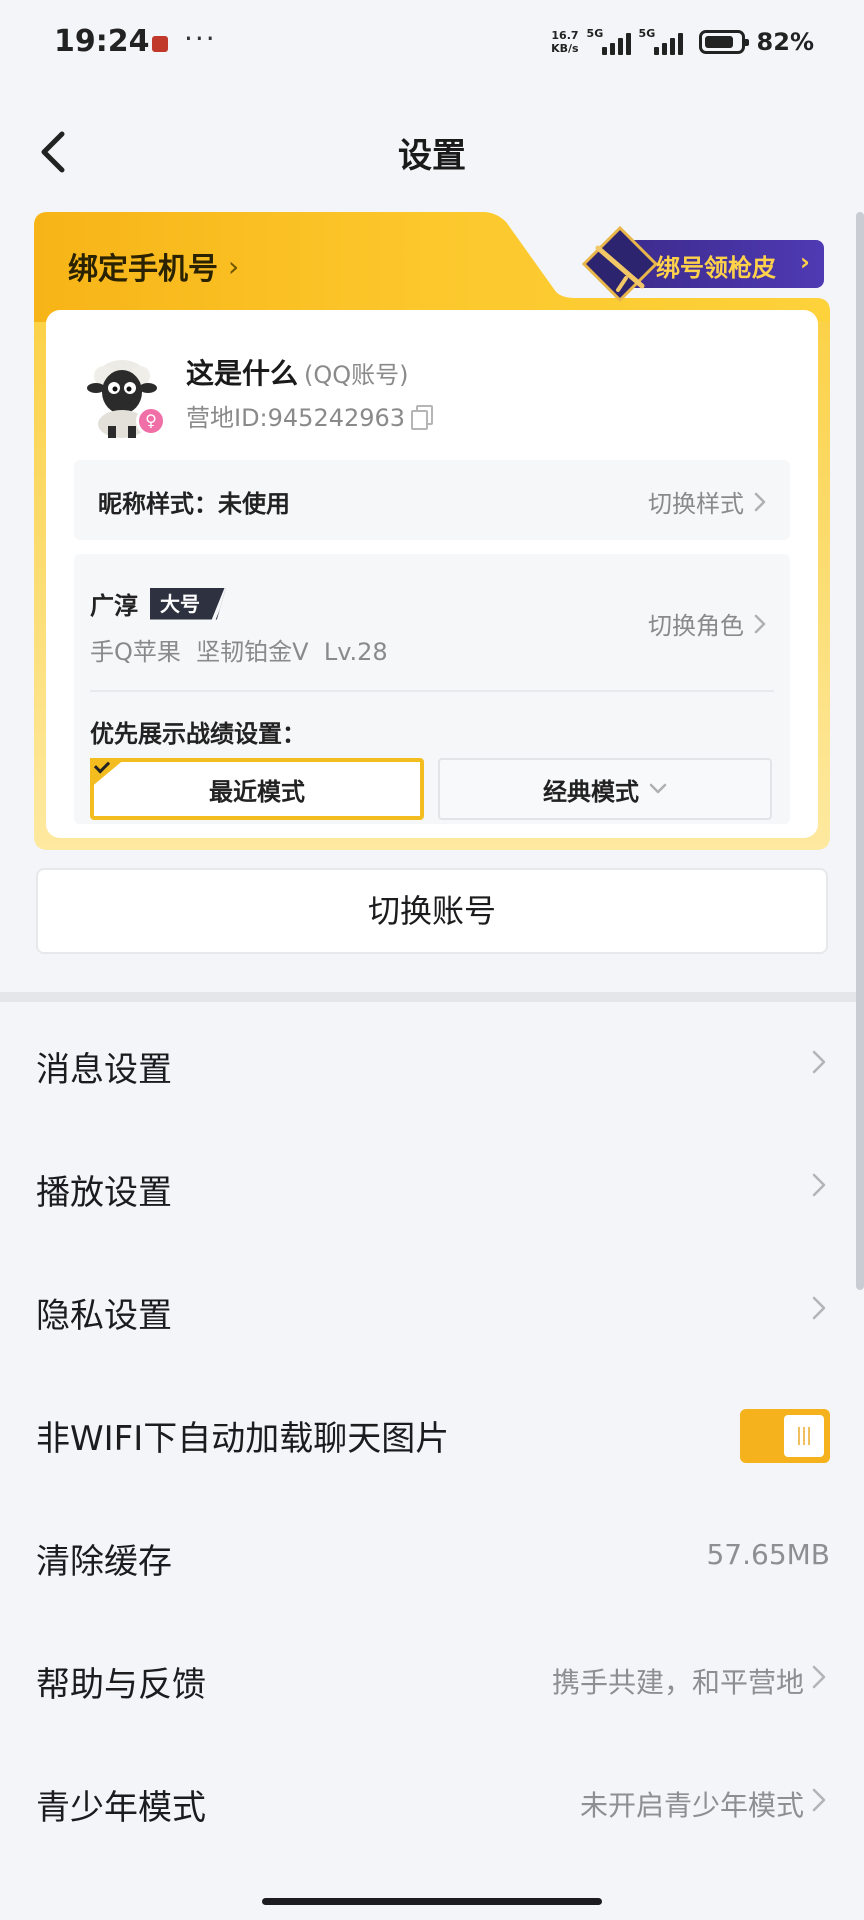 Image resolution: width=864 pixels, height=1920 pixels. I want to click on auto-load-images-row: 非WIFI下自动加载聊天图片, so click(432, 1432).